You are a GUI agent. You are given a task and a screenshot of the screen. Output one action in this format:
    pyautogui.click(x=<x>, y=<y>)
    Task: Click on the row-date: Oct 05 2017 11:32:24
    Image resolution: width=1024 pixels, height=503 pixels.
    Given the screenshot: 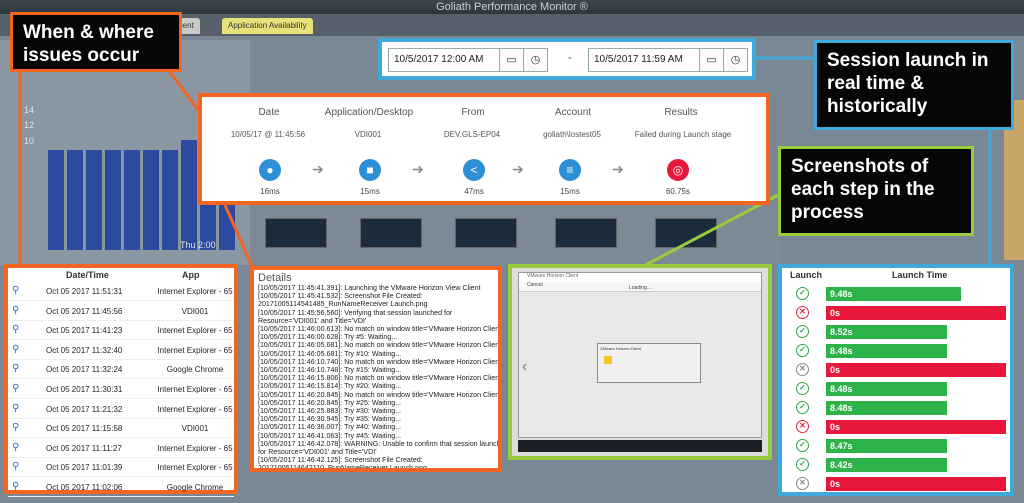 What is the action you would take?
    pyautogui.click(x=84, y=370)
    